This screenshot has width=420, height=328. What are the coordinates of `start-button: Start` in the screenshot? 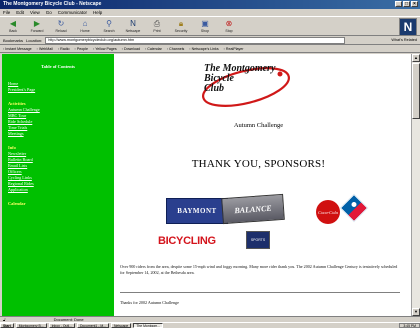 It's located at (7, 325).